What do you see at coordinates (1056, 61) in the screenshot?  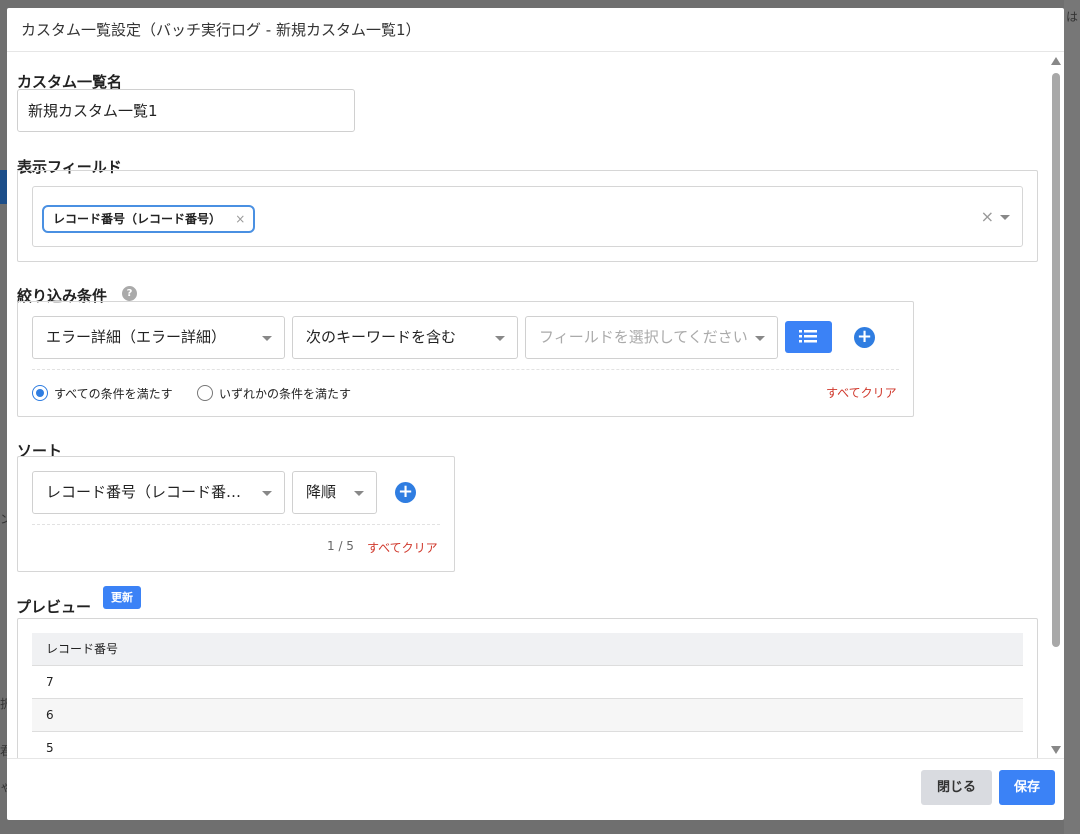 I see `scroll-up-icon` at bounding box center [1056, 61].